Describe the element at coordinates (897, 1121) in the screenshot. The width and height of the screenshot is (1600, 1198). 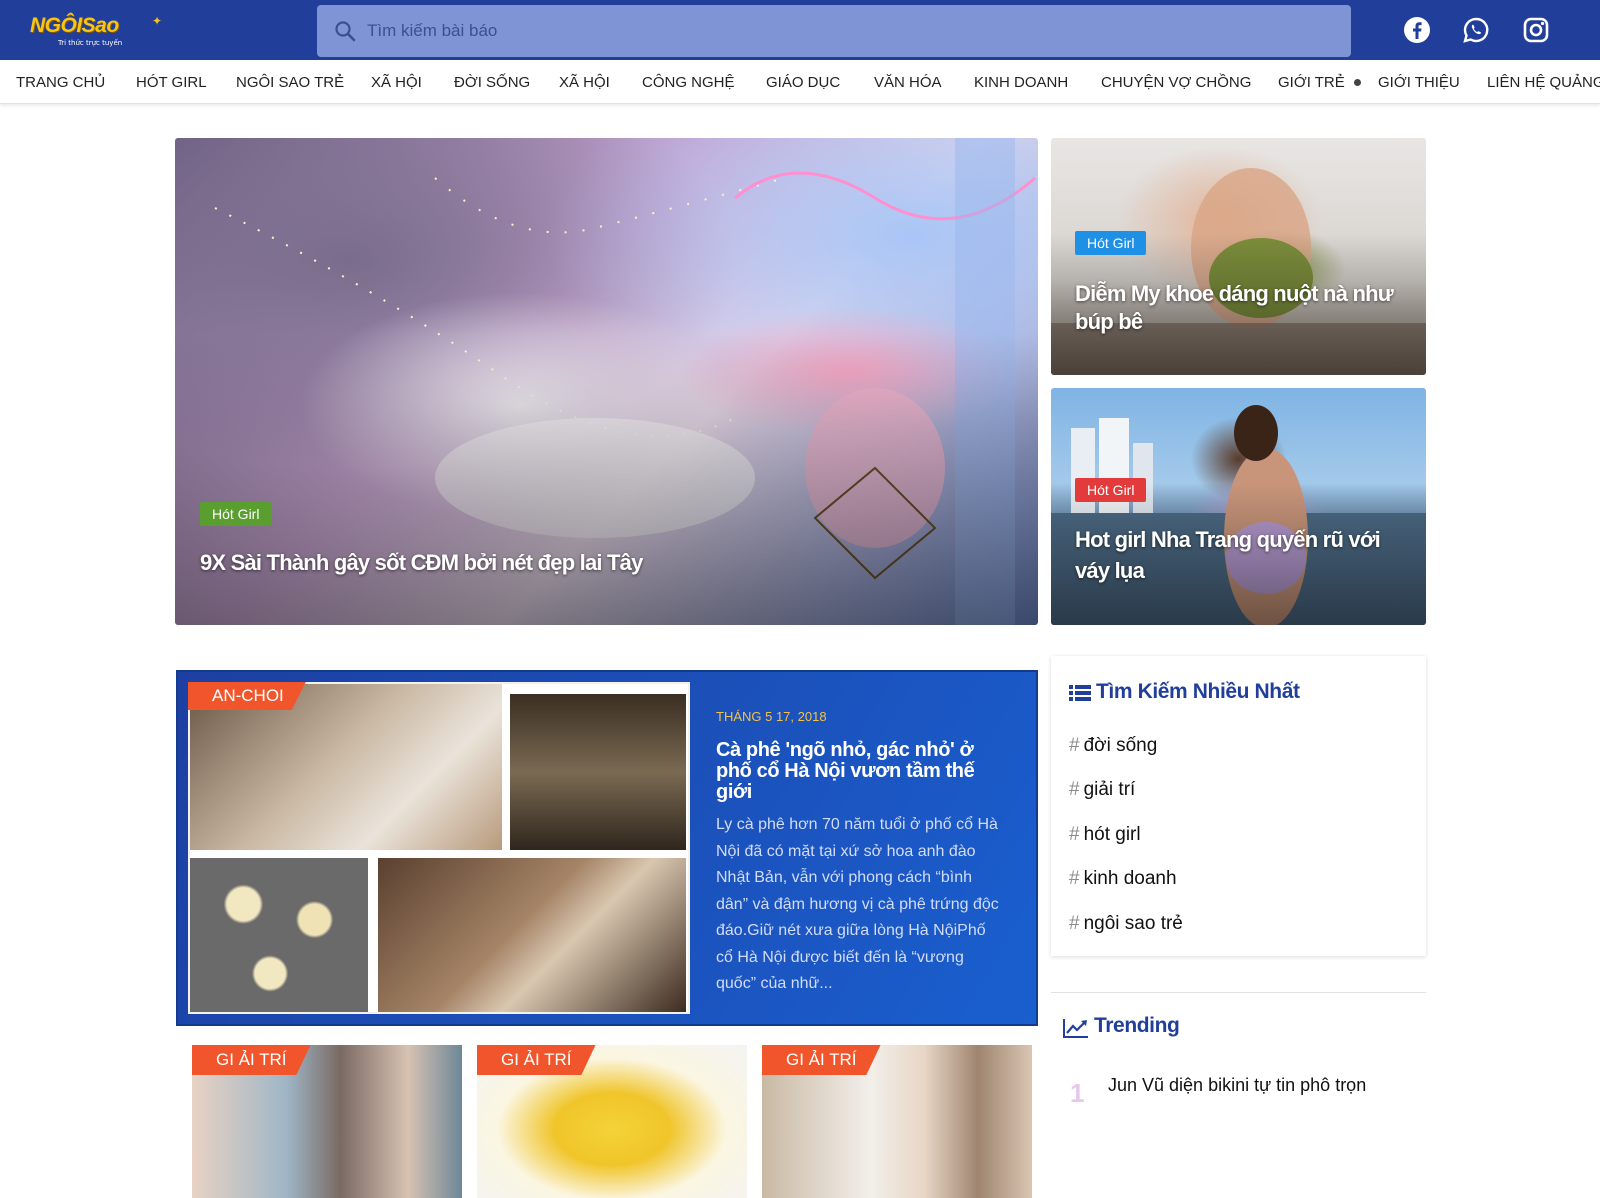
I see `small-article-card-3: GI ẢI TRÍ` at that location.